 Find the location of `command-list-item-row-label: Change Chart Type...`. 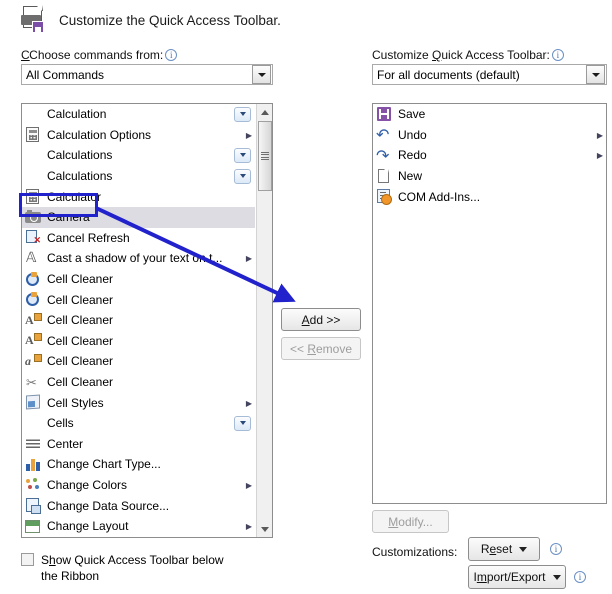

command-list-item-row-label: Change Chart Type... is located at coordinates (104, 464).